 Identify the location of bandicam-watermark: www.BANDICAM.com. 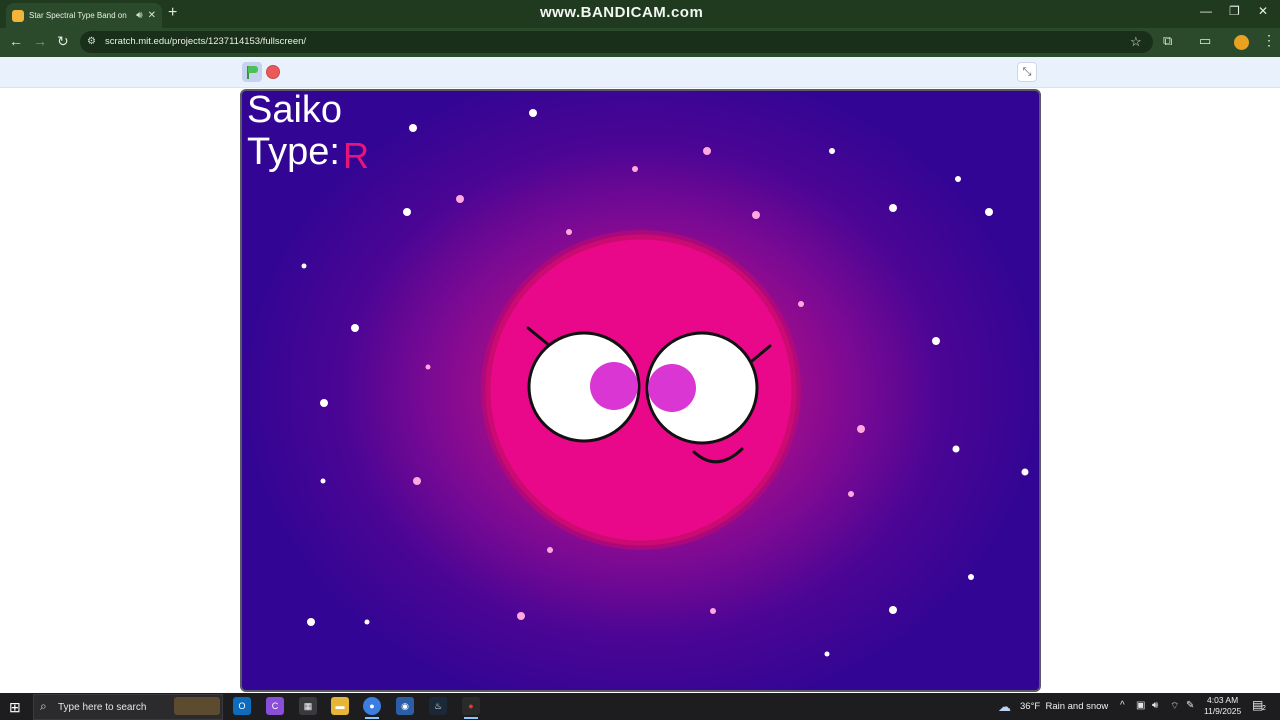
(622, 12).